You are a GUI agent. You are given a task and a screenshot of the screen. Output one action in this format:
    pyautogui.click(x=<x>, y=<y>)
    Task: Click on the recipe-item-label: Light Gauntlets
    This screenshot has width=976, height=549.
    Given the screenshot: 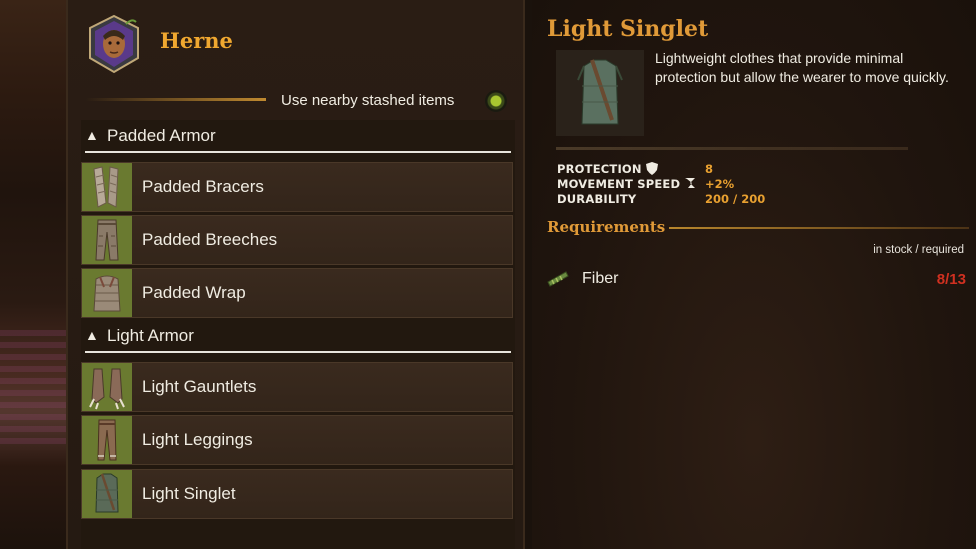 What is the action you would take?
    pyautogui.click(x=199, y=386)
    